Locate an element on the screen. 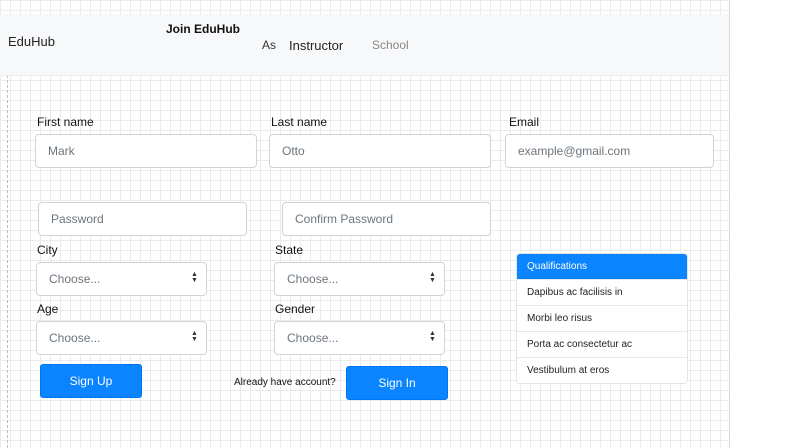 Image resolution: width=790 pixels, height=448 pixels. already-account-text: Already have account? is located at coordinates (285, 382).